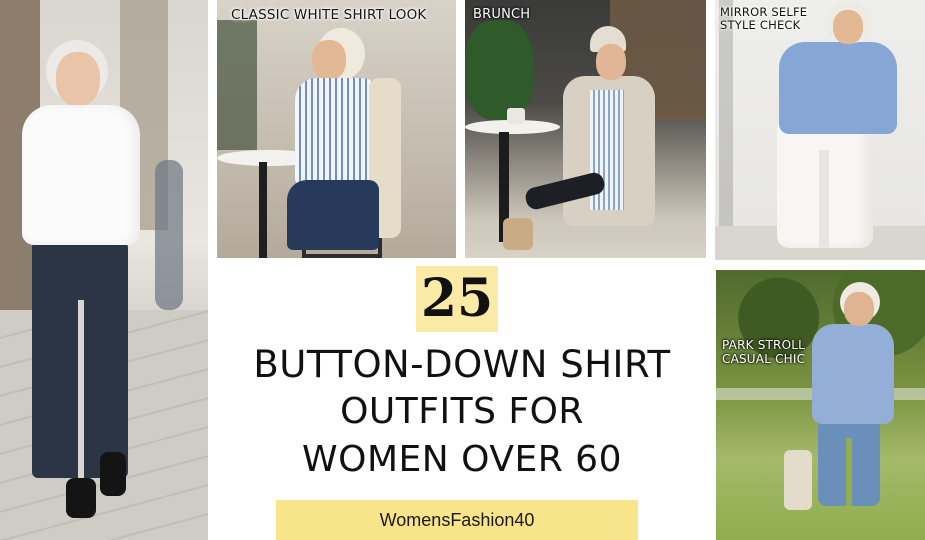  What do you see at coordinates (585, 129) in the screenshot?
I see `photo-brunch` at bounding box center [585, 129].